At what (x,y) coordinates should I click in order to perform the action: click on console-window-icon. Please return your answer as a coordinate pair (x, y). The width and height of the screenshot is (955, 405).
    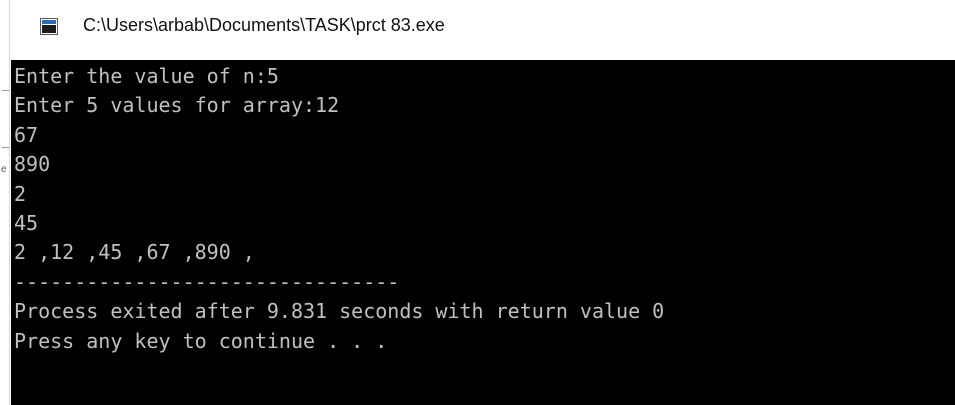
    Looking at the image, I should click on (49, 26).